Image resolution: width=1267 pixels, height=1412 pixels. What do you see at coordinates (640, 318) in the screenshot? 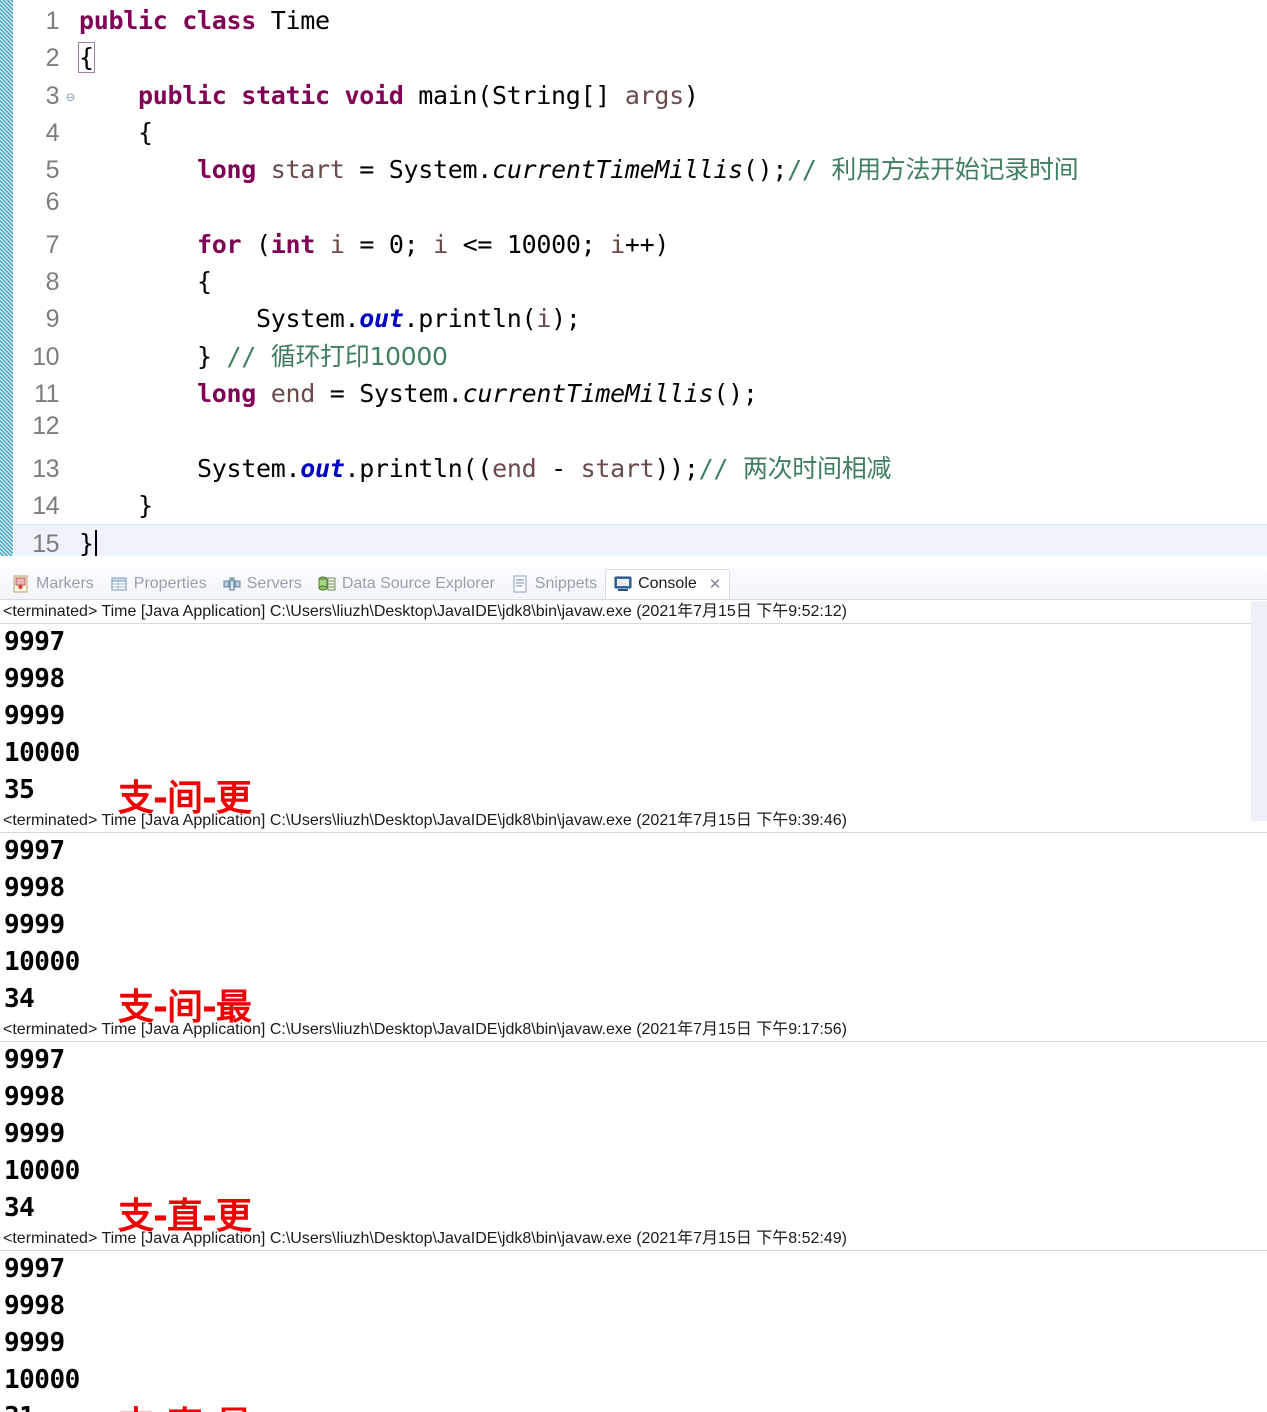
I see `code-line: 9 System.out.println(i);` at bounding box center [640, 318].